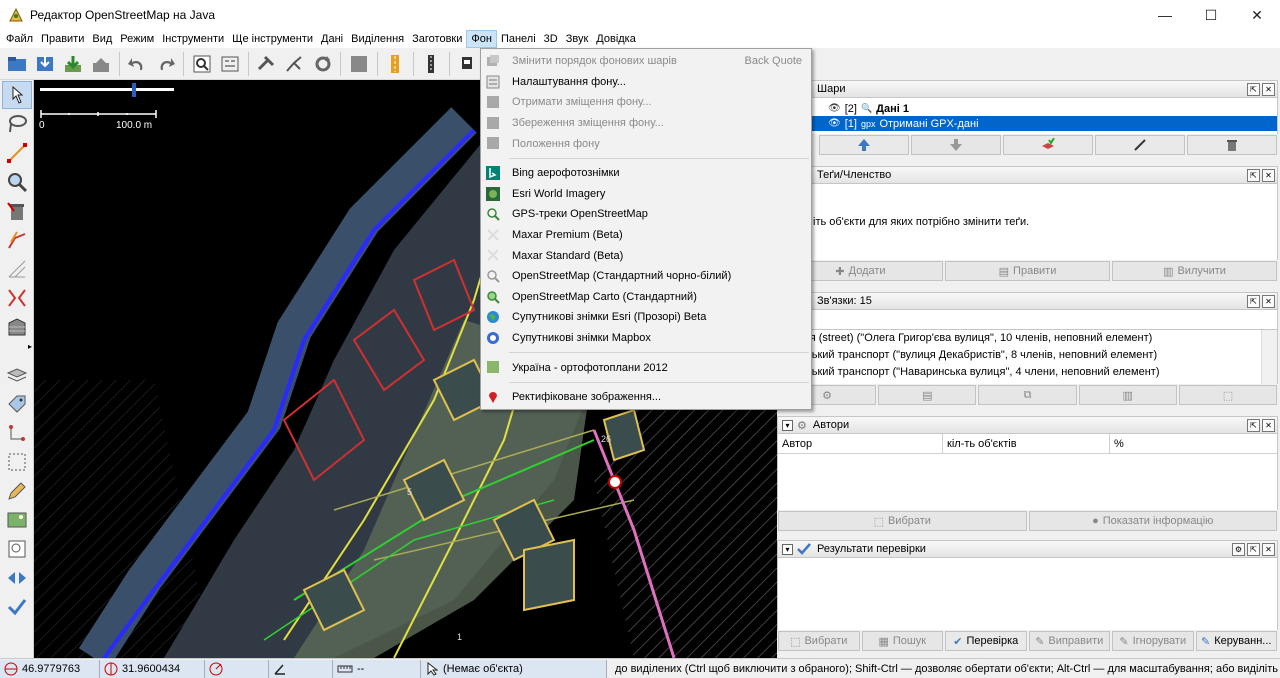 The width and height of the screenshot is (1280, 678). I want to click on activate-layer-button, so click(1048, 145).